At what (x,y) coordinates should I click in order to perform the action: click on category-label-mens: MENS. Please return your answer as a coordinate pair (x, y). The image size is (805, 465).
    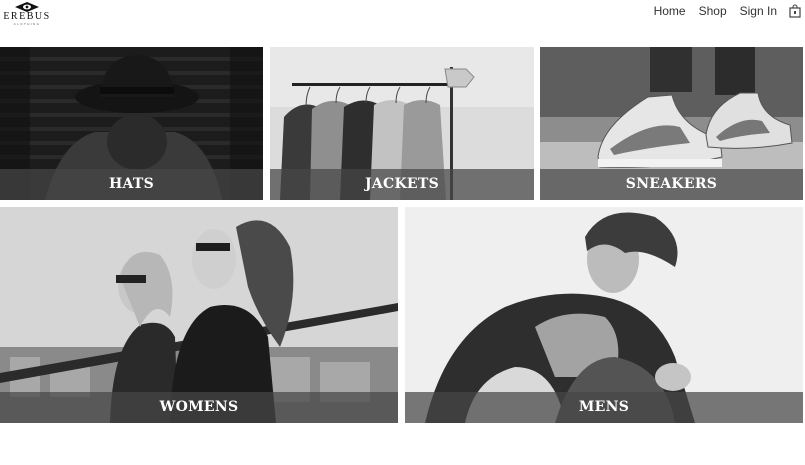
    Looking at the image, I should click on (604, 407).